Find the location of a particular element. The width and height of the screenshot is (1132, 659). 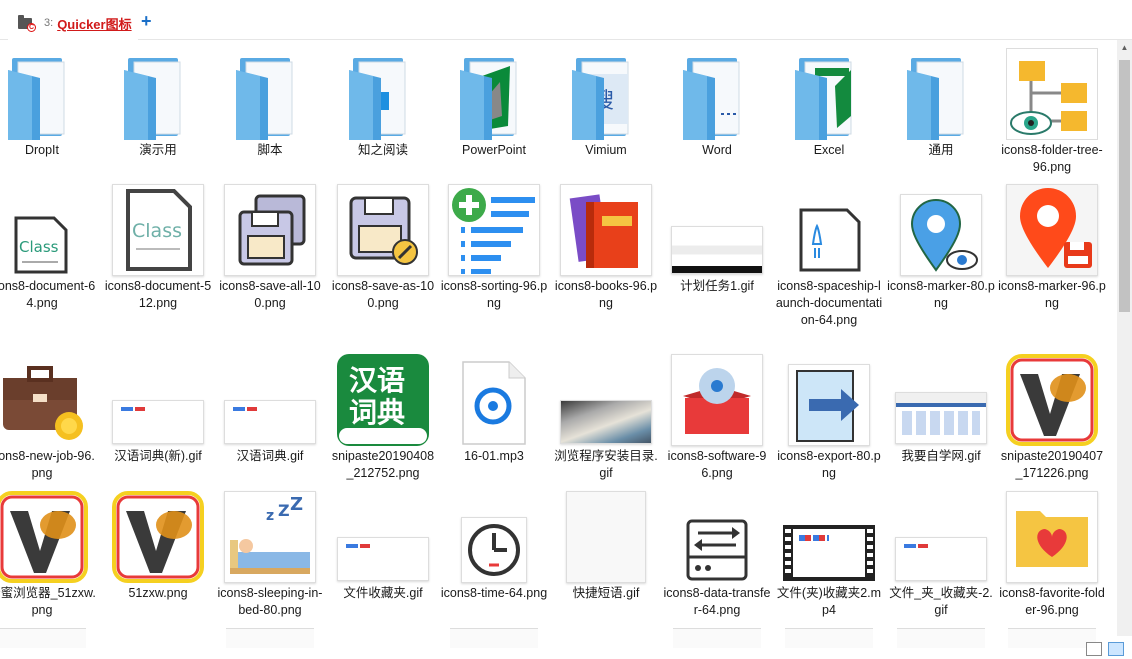

sleeping-icon: zZZ is located at coordinates (270, 537).